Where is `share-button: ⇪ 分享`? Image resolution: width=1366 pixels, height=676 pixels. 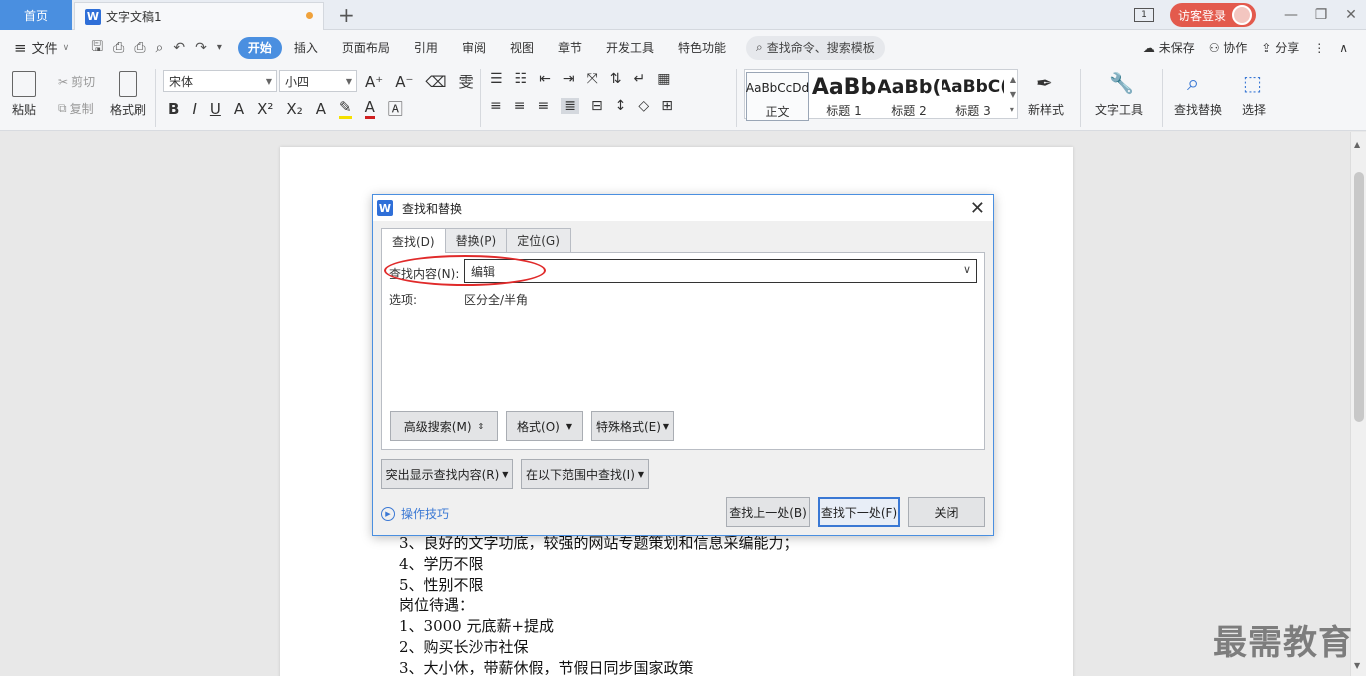
share-button: ⇪ 分享 is located at coordinates (1280, 47).